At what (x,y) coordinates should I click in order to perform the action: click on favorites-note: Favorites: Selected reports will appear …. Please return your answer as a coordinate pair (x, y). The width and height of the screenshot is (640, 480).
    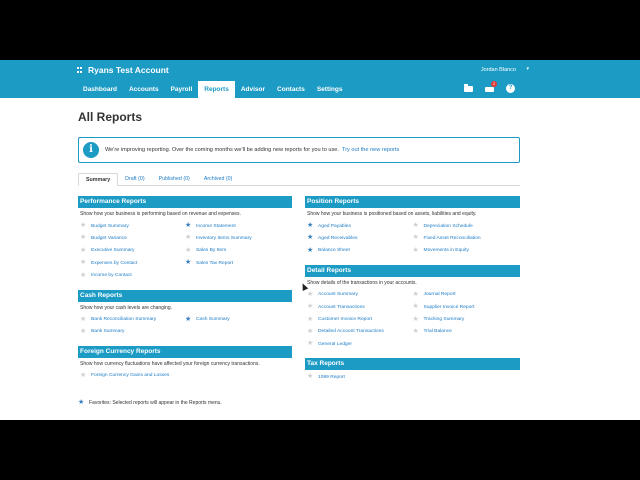
    Looking at the image, I should click on (155, 403).